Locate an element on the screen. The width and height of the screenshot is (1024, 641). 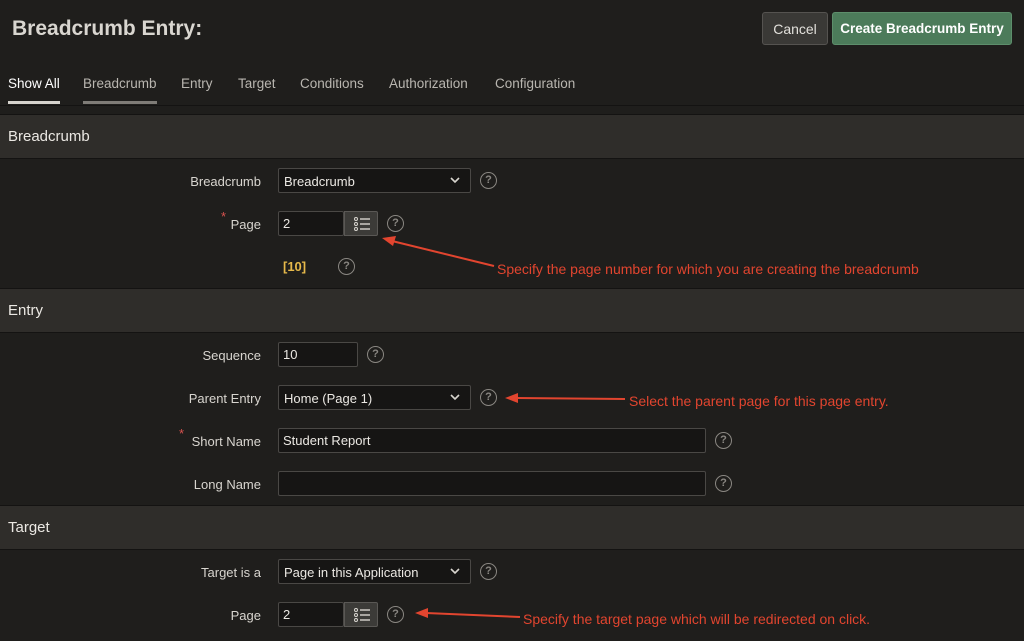
arrow-parent is located at coordinates (565, 398).